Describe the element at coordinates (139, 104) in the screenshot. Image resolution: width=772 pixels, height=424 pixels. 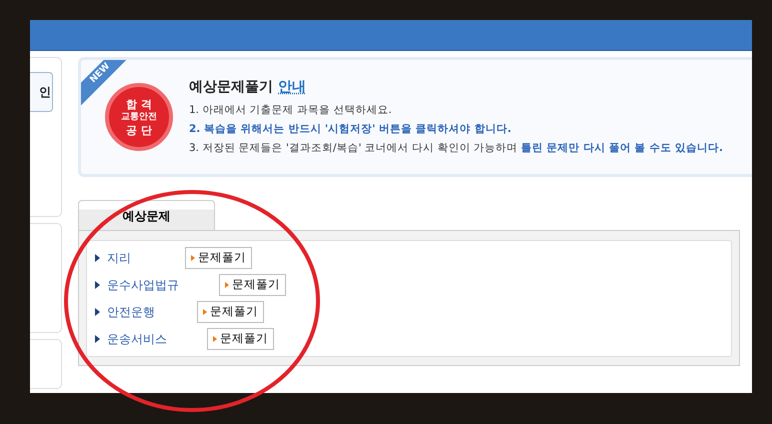
I see `seal-text: 합 격` at that location.